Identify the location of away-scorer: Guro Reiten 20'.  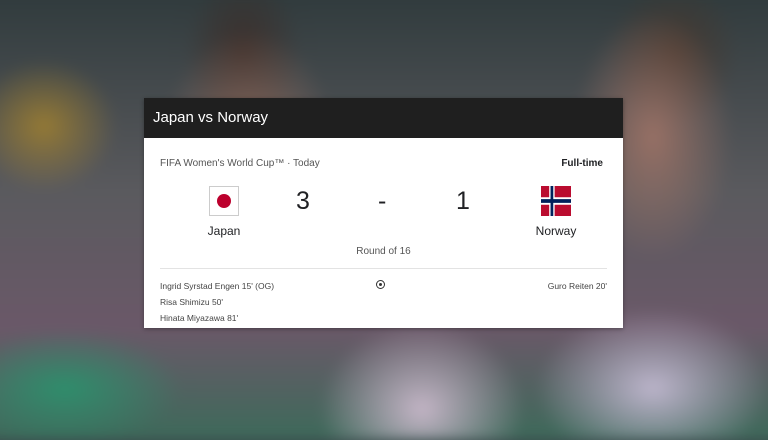
(577, 286).